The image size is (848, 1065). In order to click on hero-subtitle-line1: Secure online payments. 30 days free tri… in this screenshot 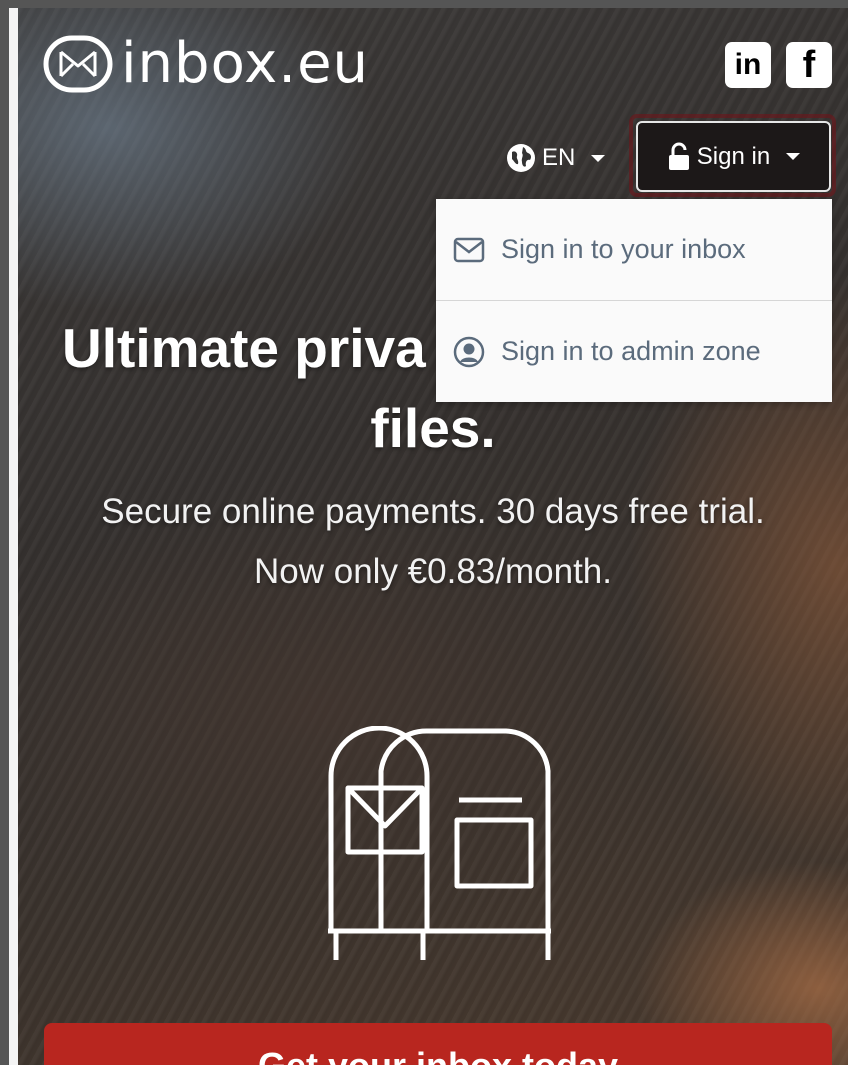, I will do `click(433, 511)`.